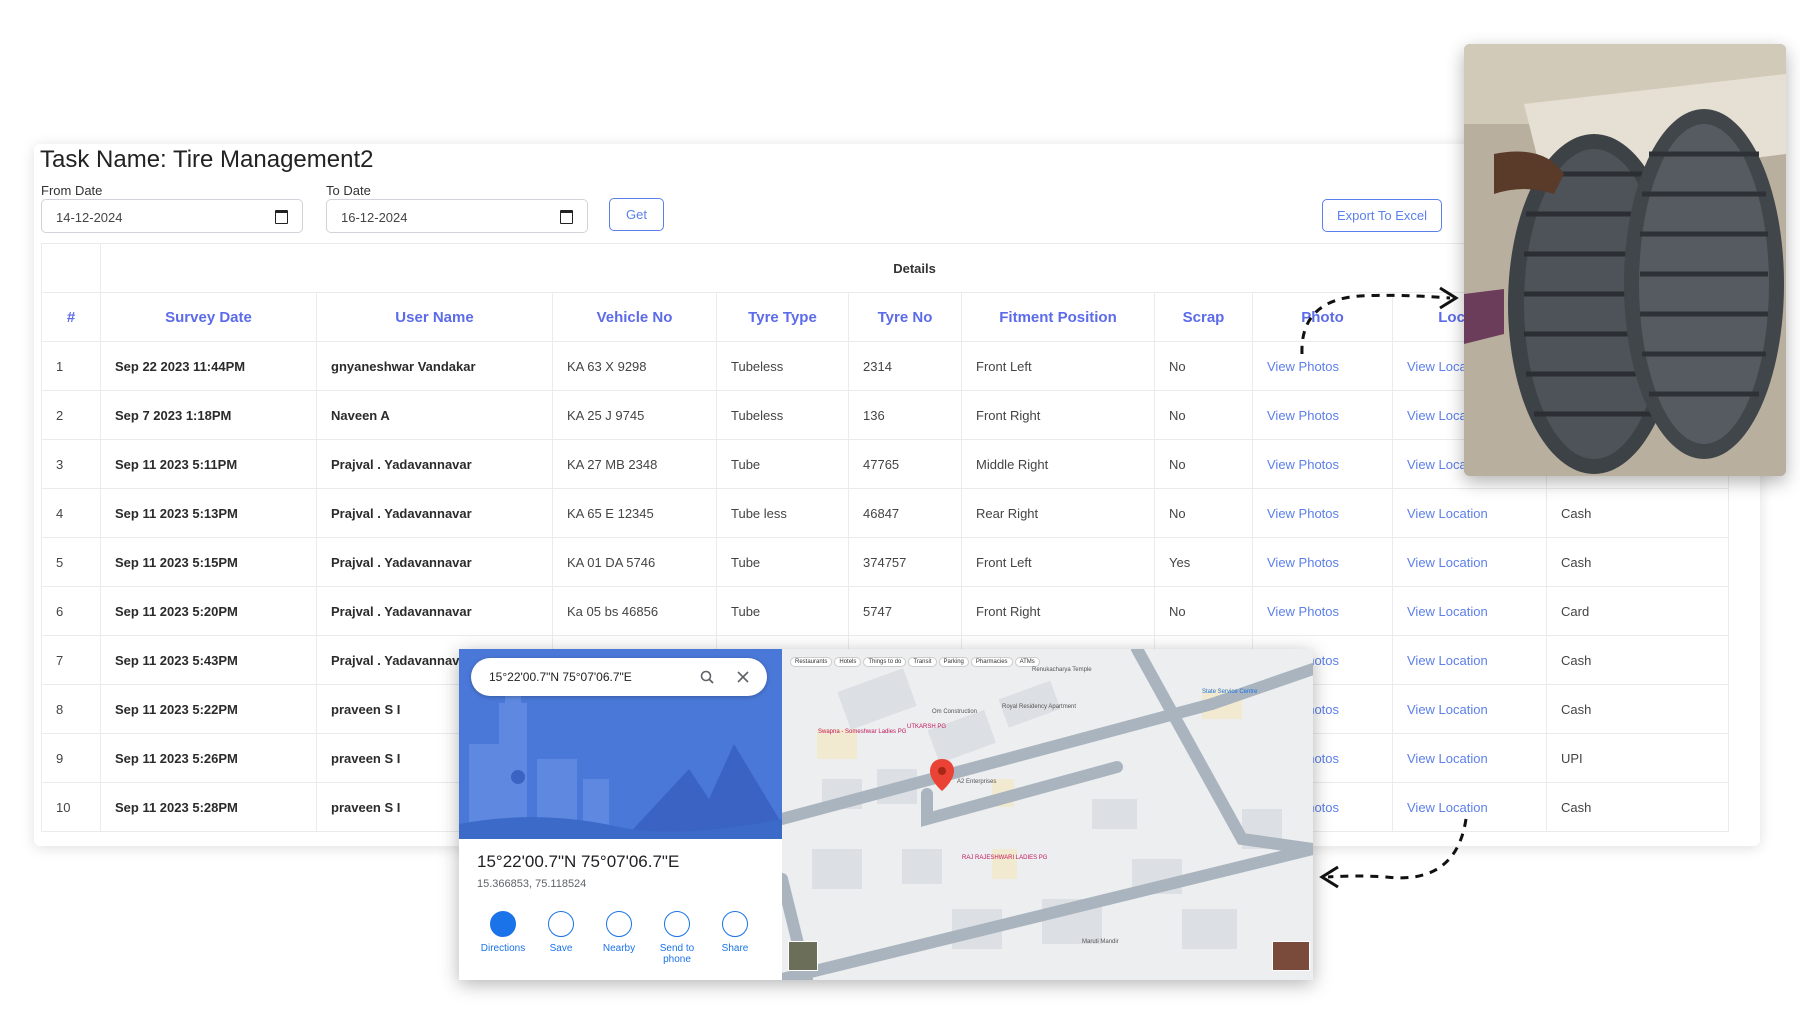 The image size is (1800, 1010). I want to click on vehicle-no-cell: KA 27 MB 2348, so click(634, 464).